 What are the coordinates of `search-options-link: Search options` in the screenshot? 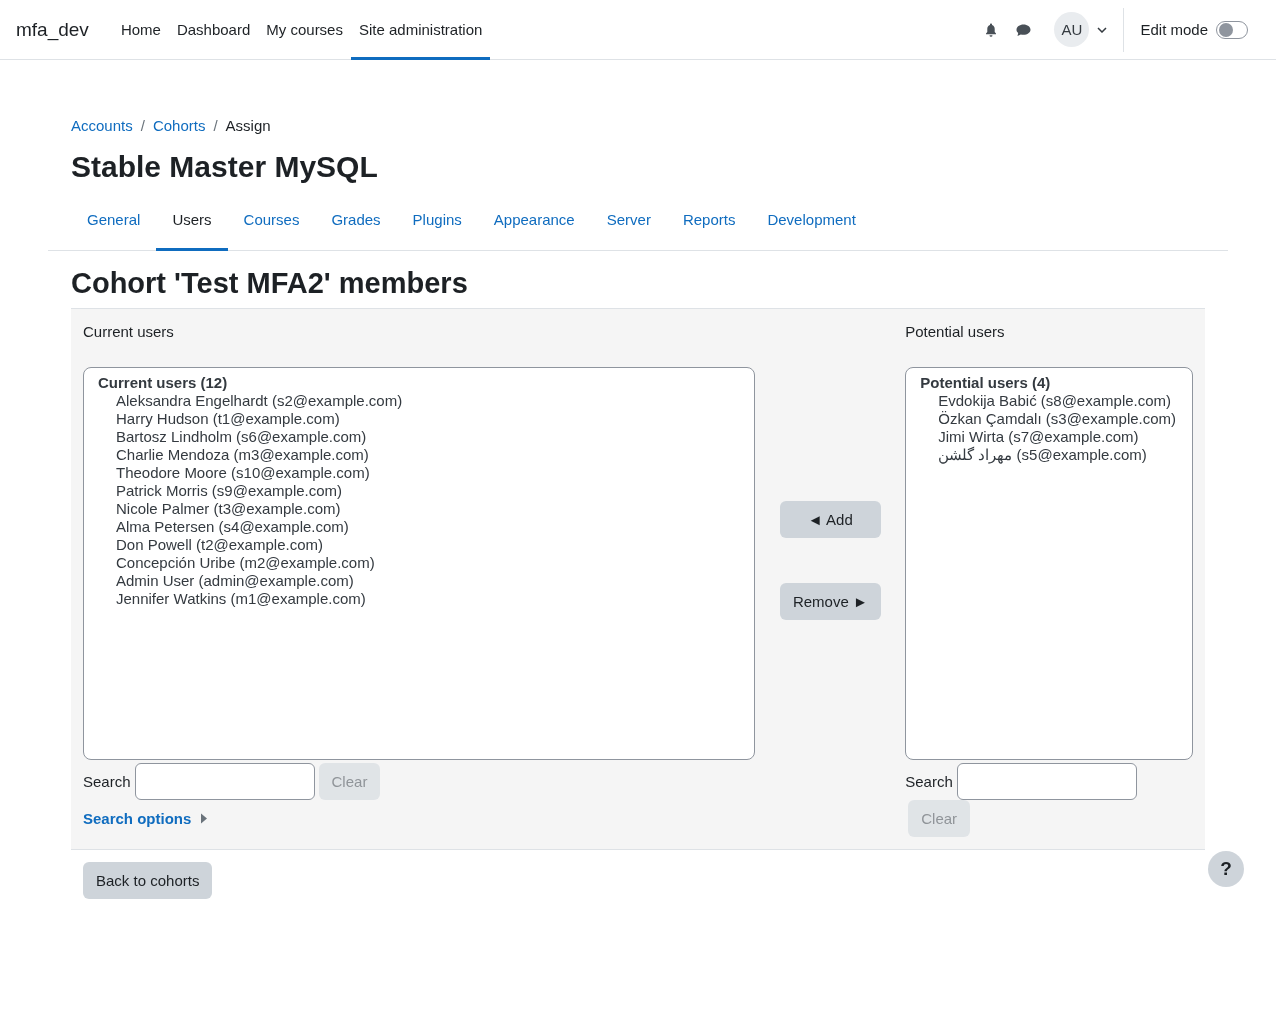 It's located at (137, 818).